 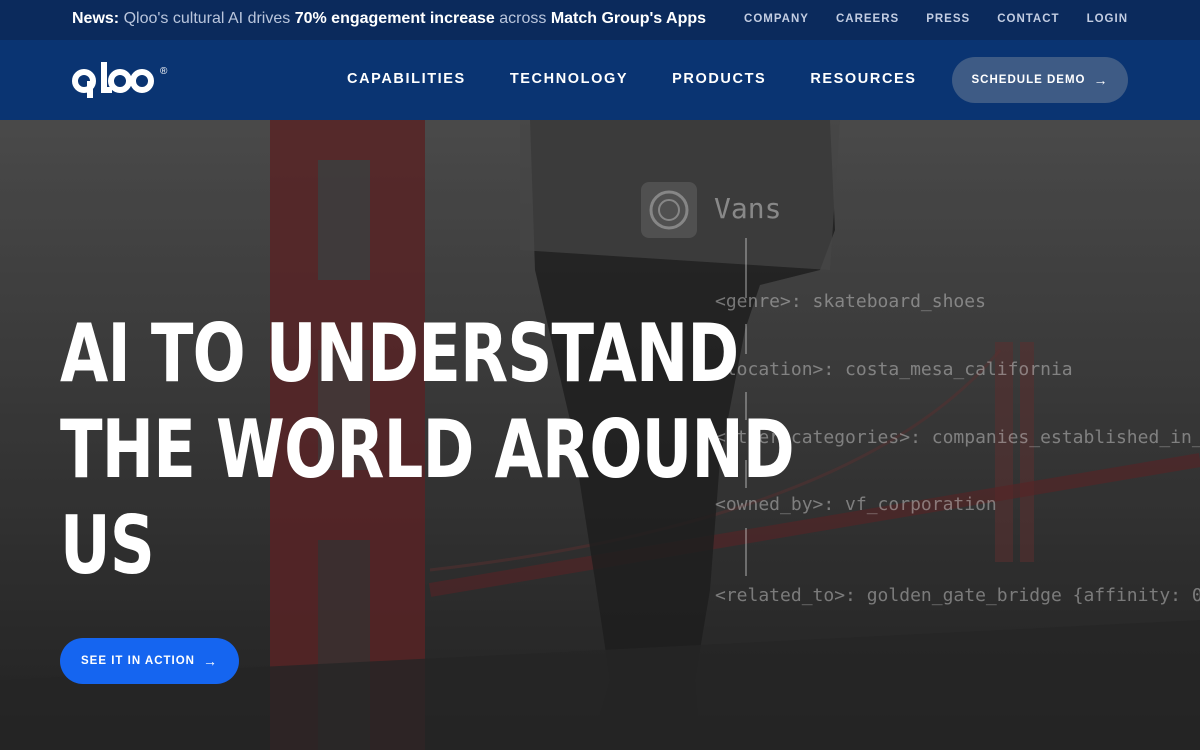 What do you see at coordinates (569, 79) in the screenshot?
I see `nav-technology: TECHNOLOGY` at bounding box center [569, 79].